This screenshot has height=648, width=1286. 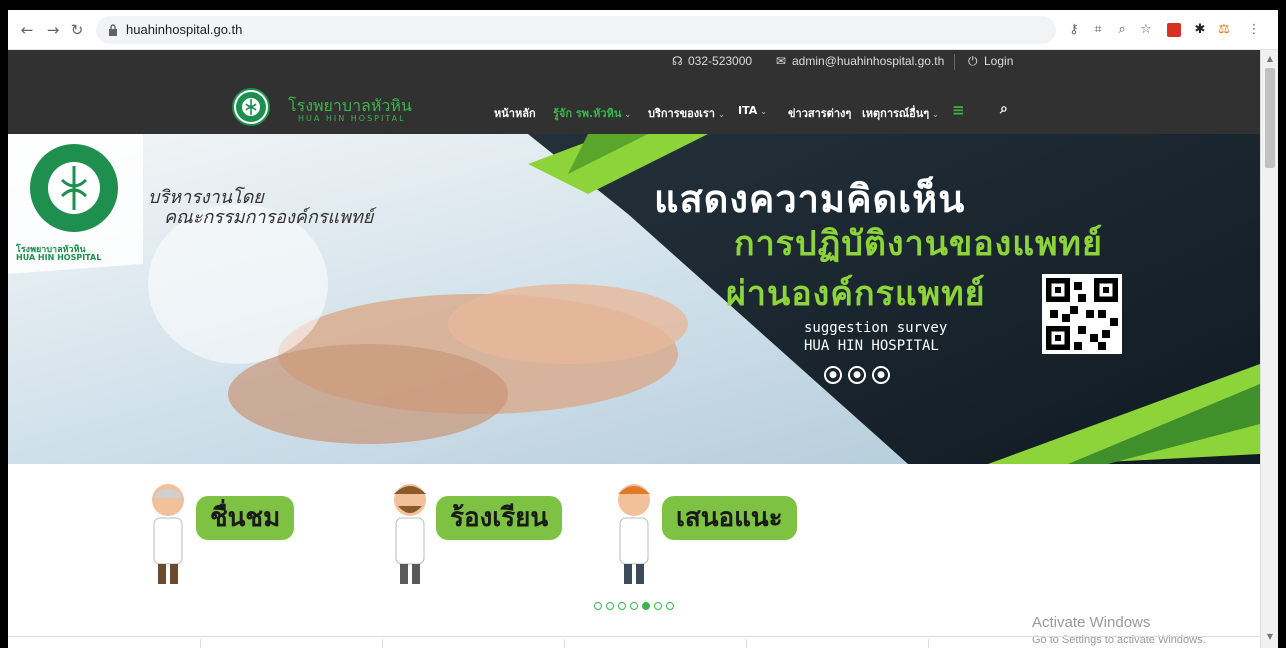 What do you see at coordinates (184, 29) in the screenshot?
I see `url-text: huahinhospital.go.th` at bounding box center [184, 29].